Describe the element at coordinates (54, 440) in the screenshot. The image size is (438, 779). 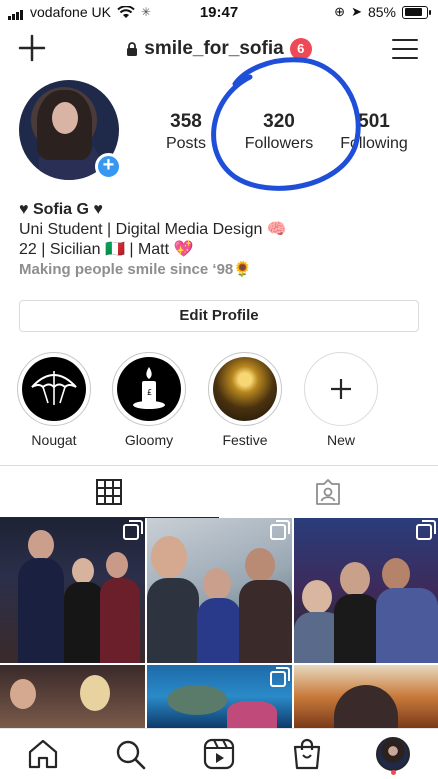
I see `highlight-label: Nougat` at that location.